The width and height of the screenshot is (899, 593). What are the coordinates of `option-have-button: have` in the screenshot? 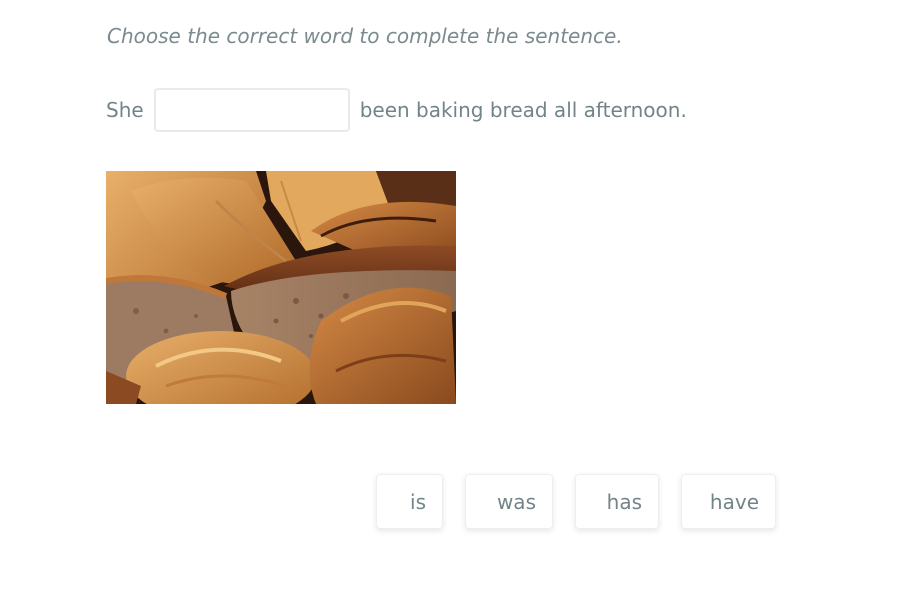 It's located at (728, 501).